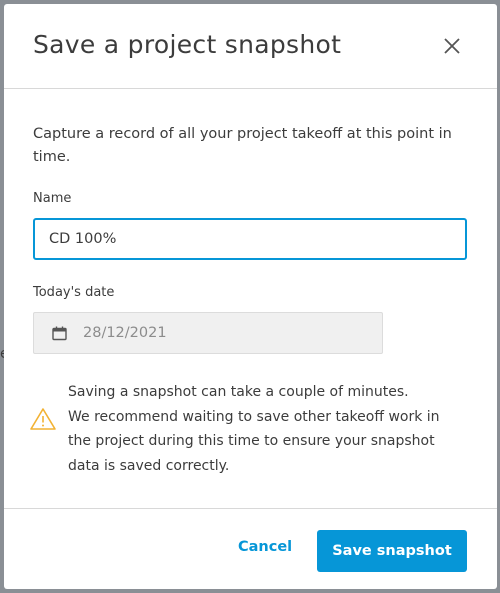  I want to click on warning-line: data is saved correctly., so click(149, 465).